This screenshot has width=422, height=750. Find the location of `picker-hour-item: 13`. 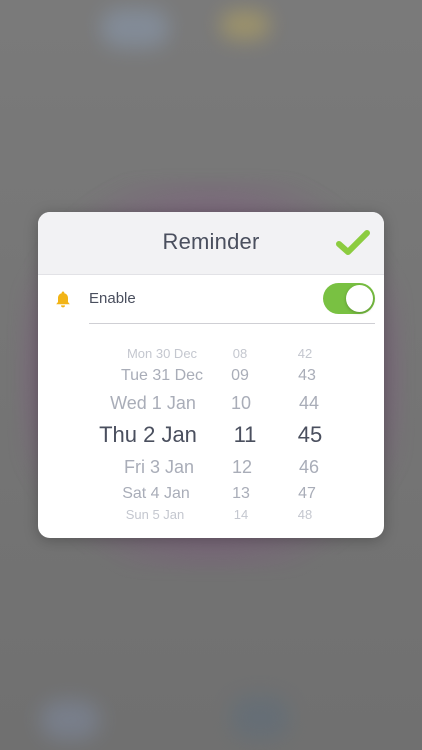

picker-hour-item: 13 is located at coordinates (241, 494).